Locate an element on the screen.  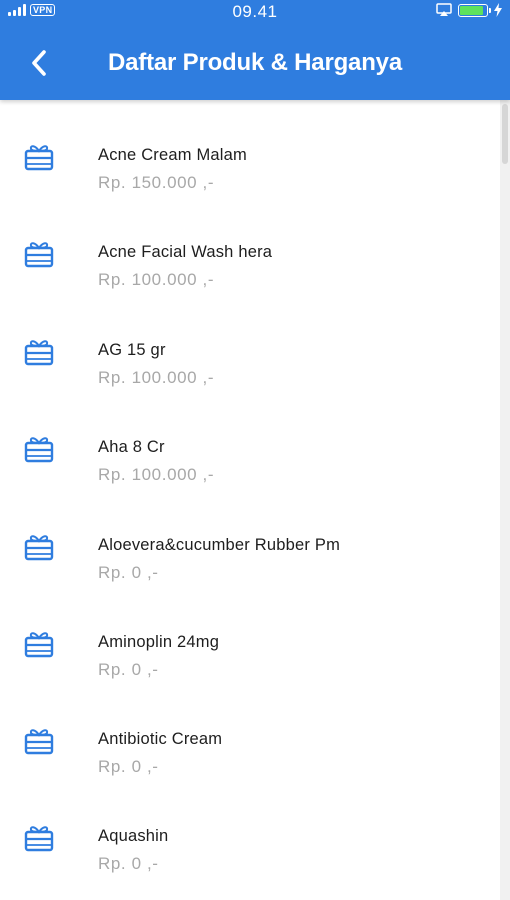
airplay-icon is located at coordinates (444, 9).